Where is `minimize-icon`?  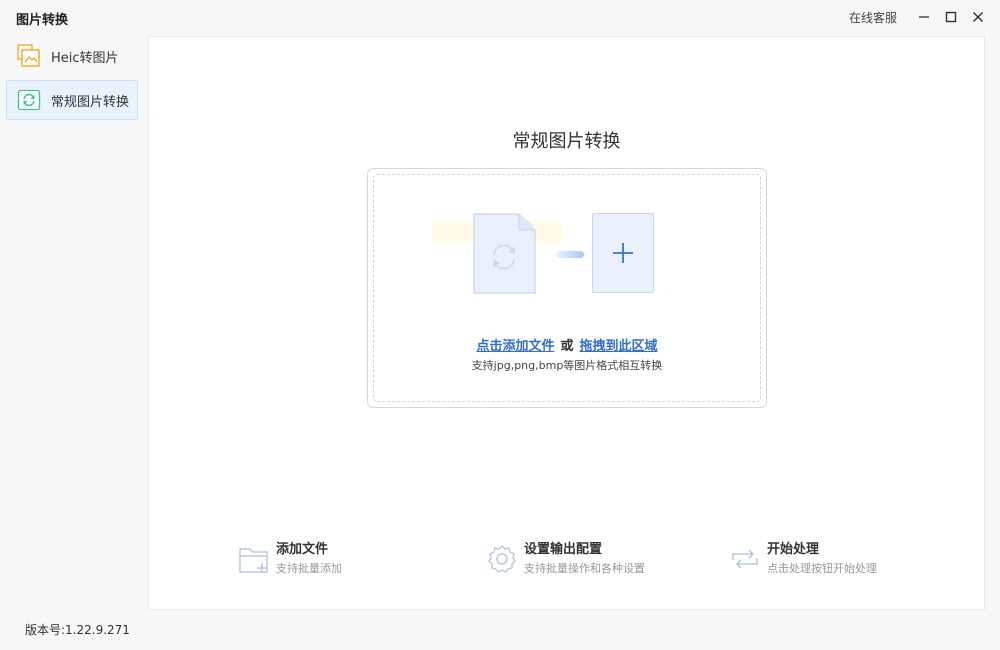 minimize-icon is located at coordinates (924, 17).